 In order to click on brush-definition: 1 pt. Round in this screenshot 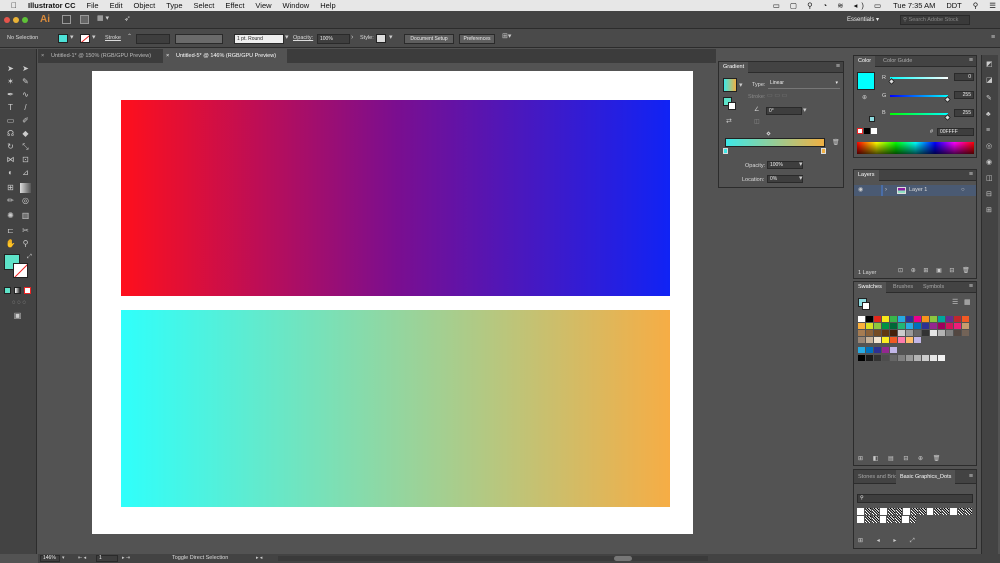, I will do `click(259, 39)`.